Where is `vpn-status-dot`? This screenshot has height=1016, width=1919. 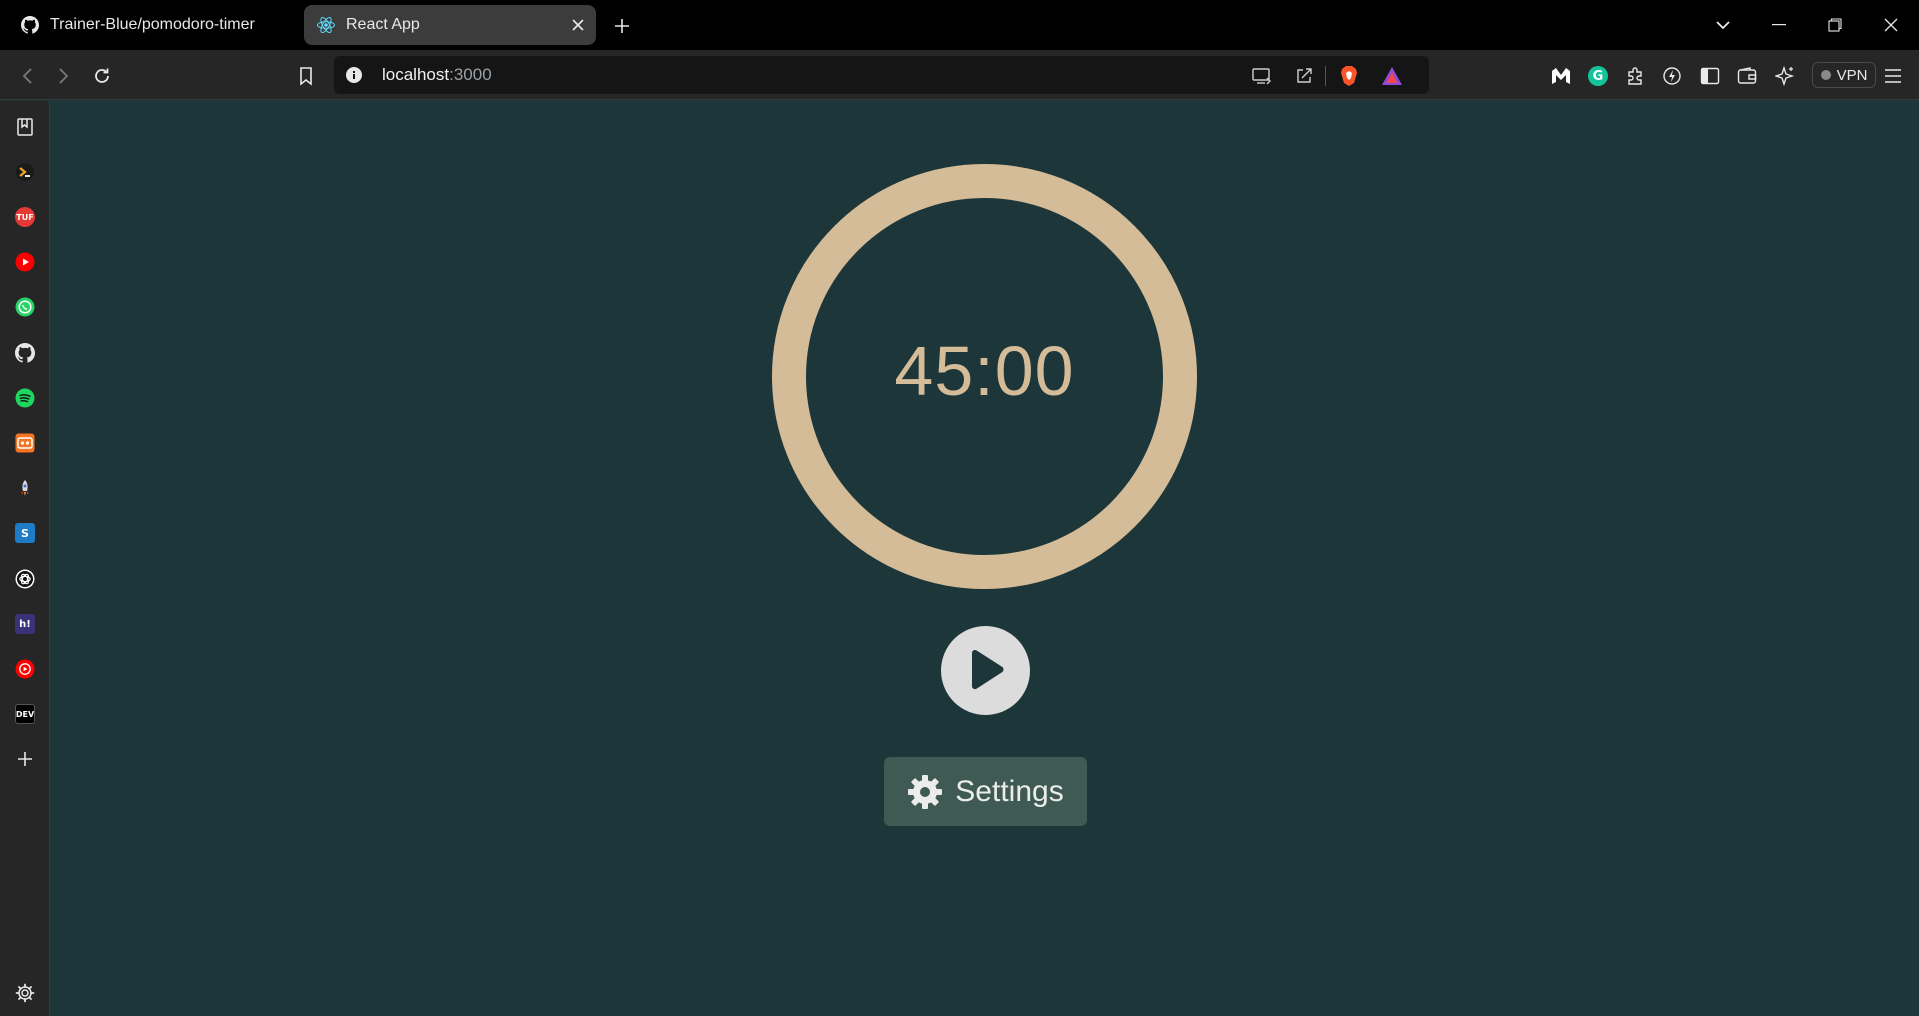
vpn-status-dot is located at coordinates (1825, 75).